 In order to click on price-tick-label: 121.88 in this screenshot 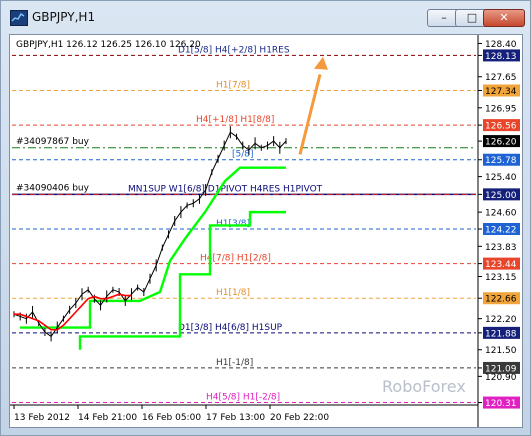, I will do `click(501, 334)`.